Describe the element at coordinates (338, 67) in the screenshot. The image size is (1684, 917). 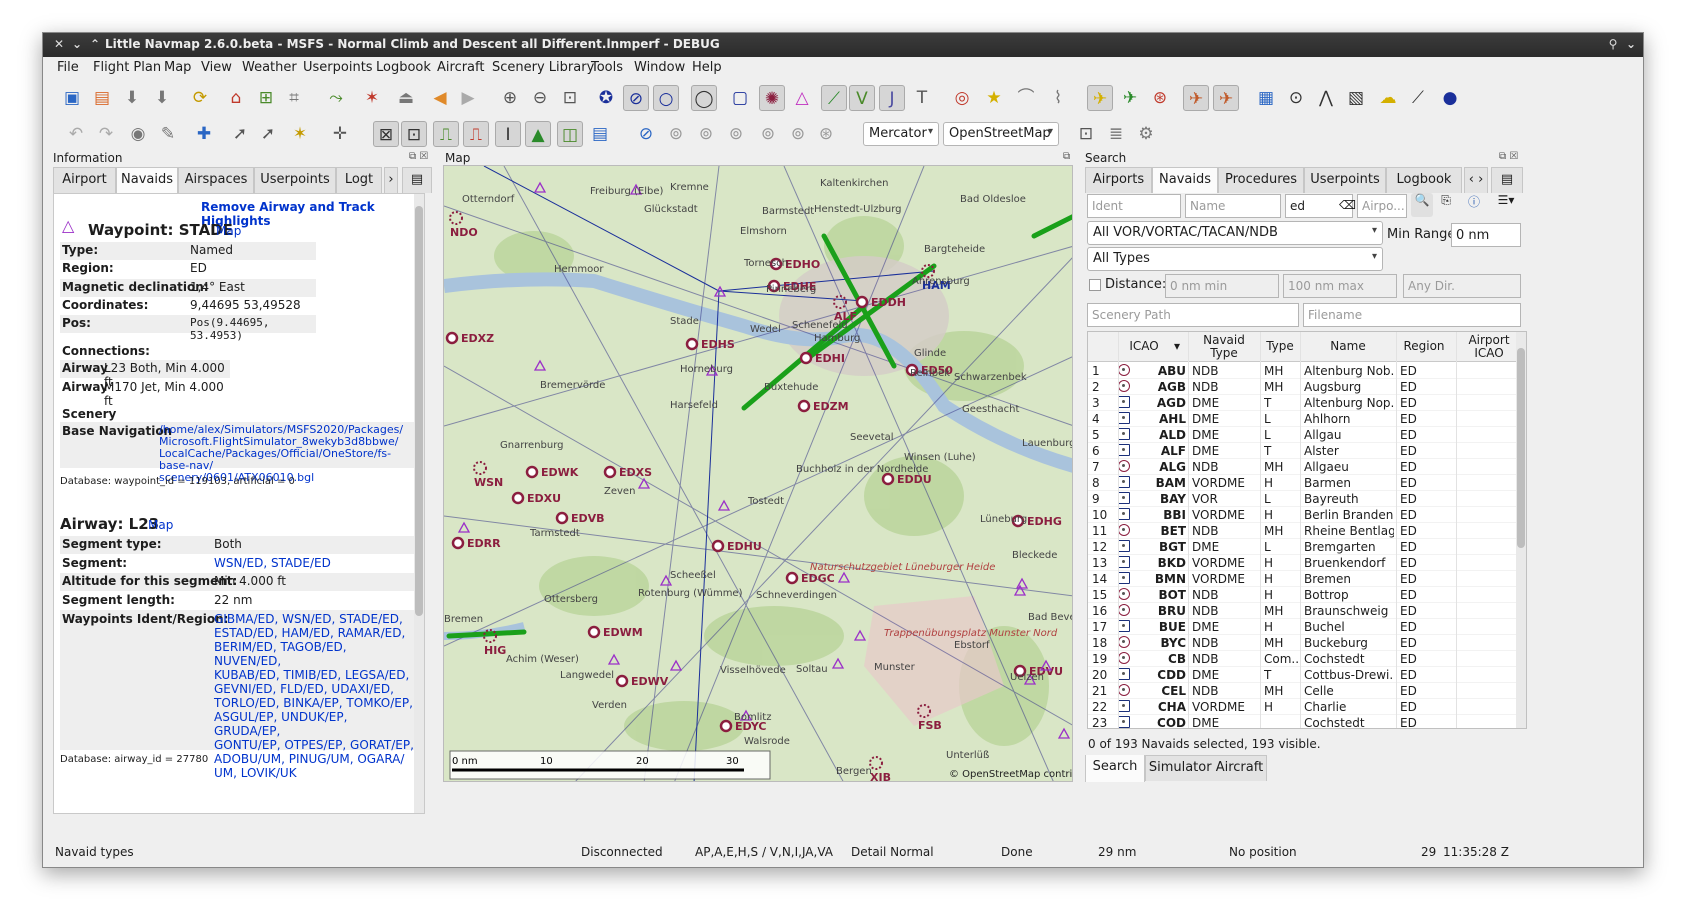
I see `menu-userpoints: Userpoints` at that location.